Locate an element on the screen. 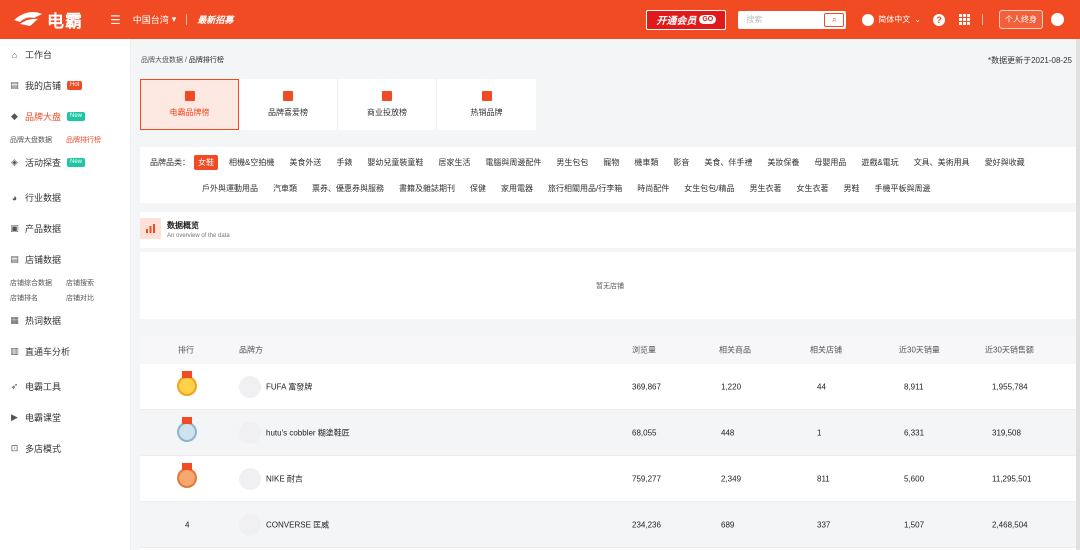 The image size is (1080, 550). category-chip: 女鞋 is located at coordinates (206, 162).